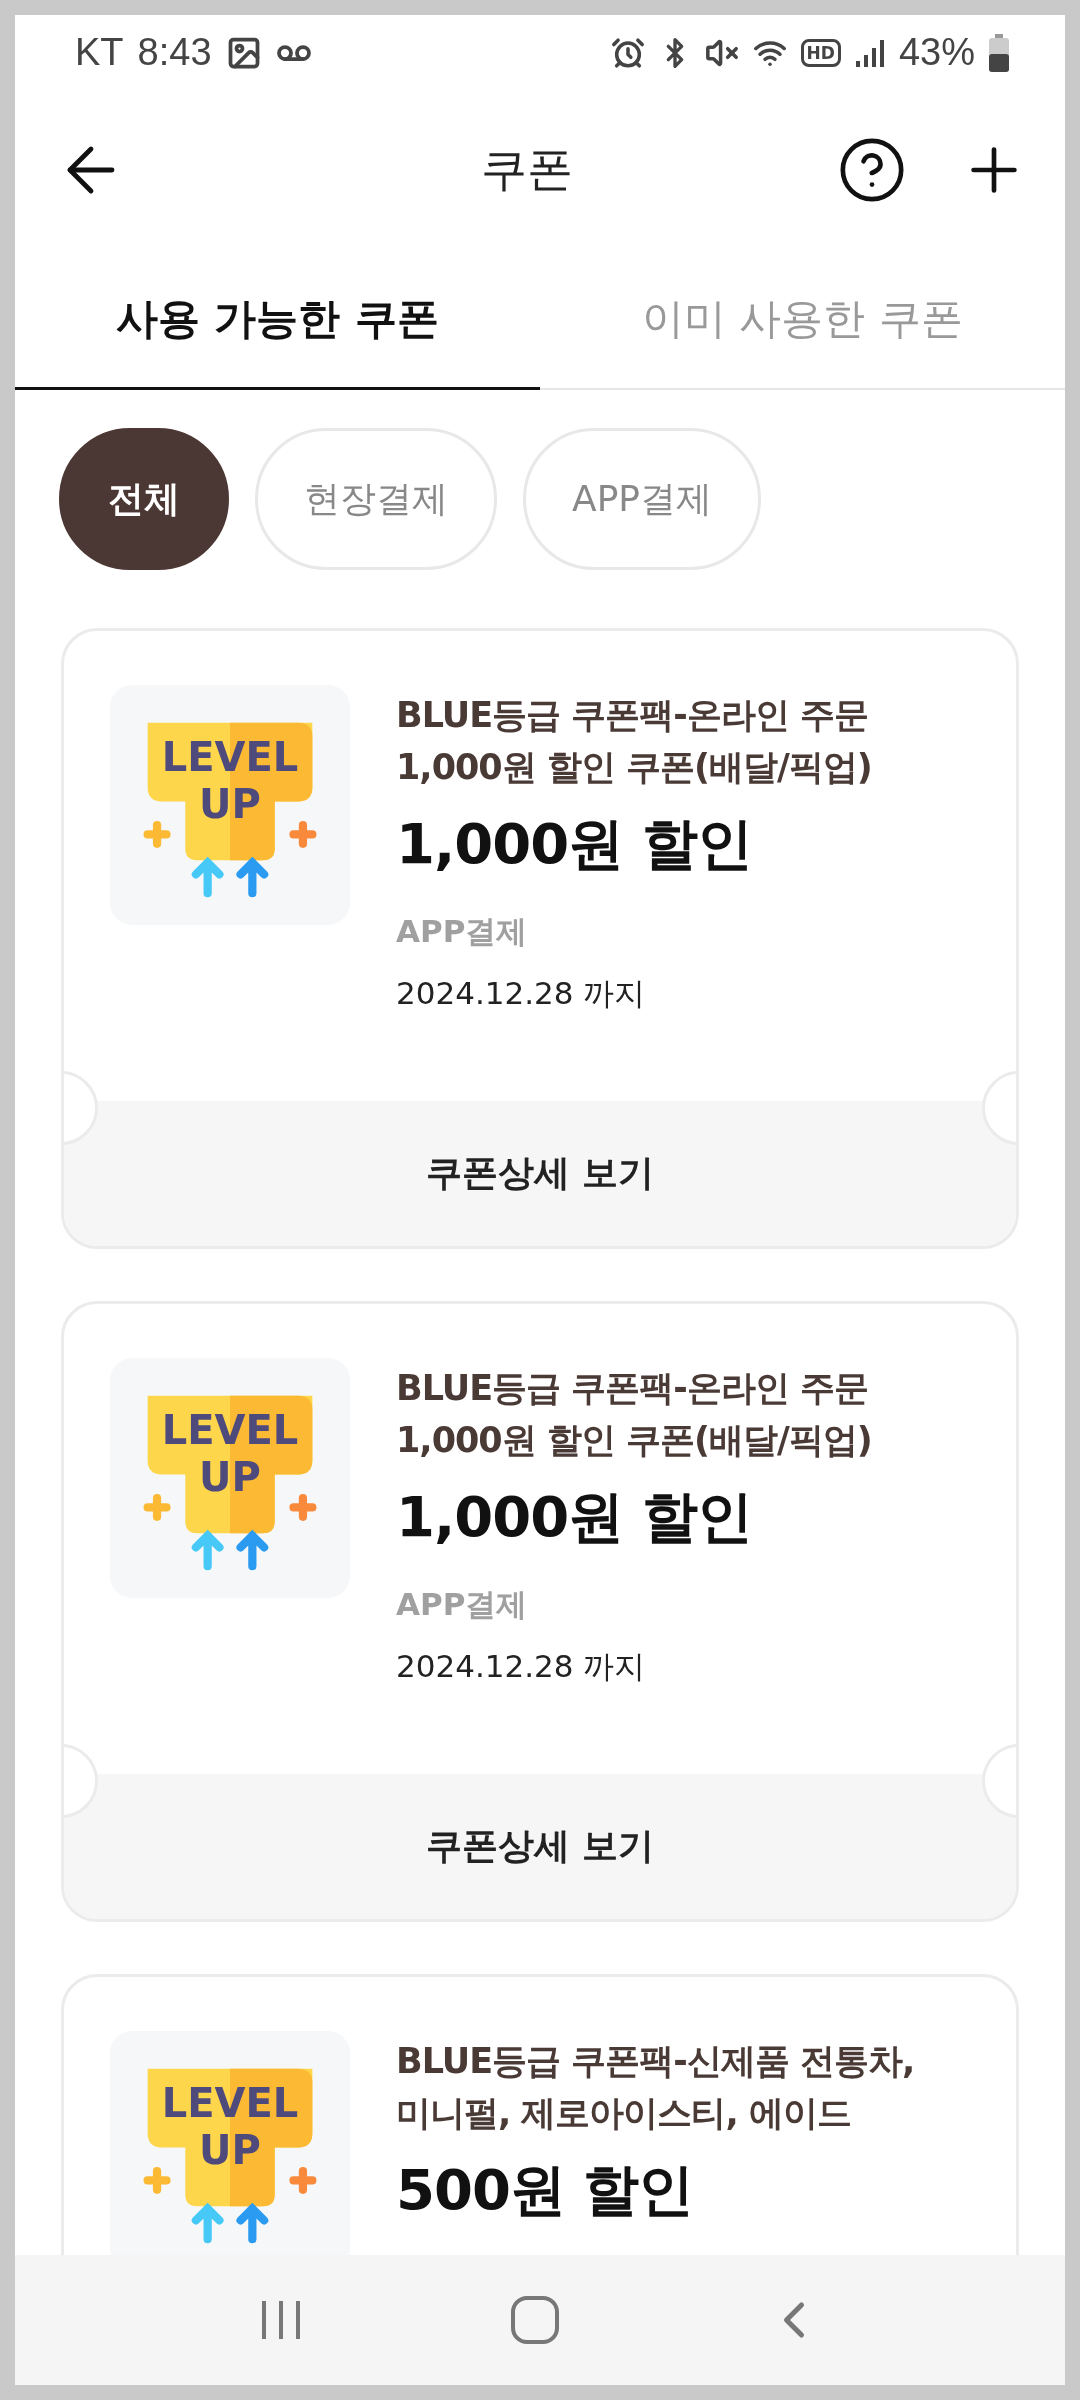 Image resolution: width=1080 pixels, height=2400 pixels. What do you see at coordinates (655, 2087) in the screenshot?
I see `coupon-title: BLUE등급 쿠폰팩-신제품 전통차, 미니펄, 제로아이스티, 에이드` at bounding box center [655, 2087].